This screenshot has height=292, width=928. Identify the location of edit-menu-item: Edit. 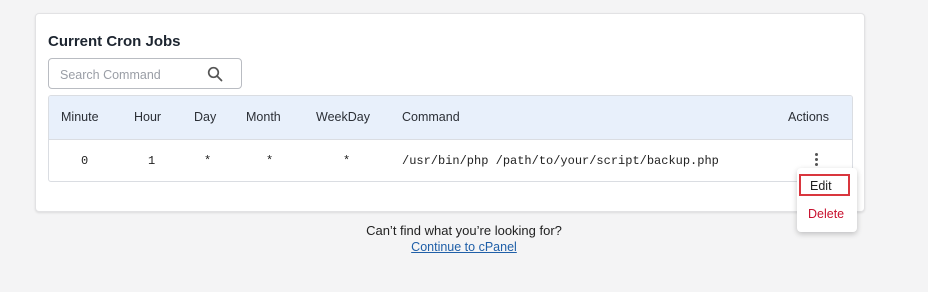
(824, 185).